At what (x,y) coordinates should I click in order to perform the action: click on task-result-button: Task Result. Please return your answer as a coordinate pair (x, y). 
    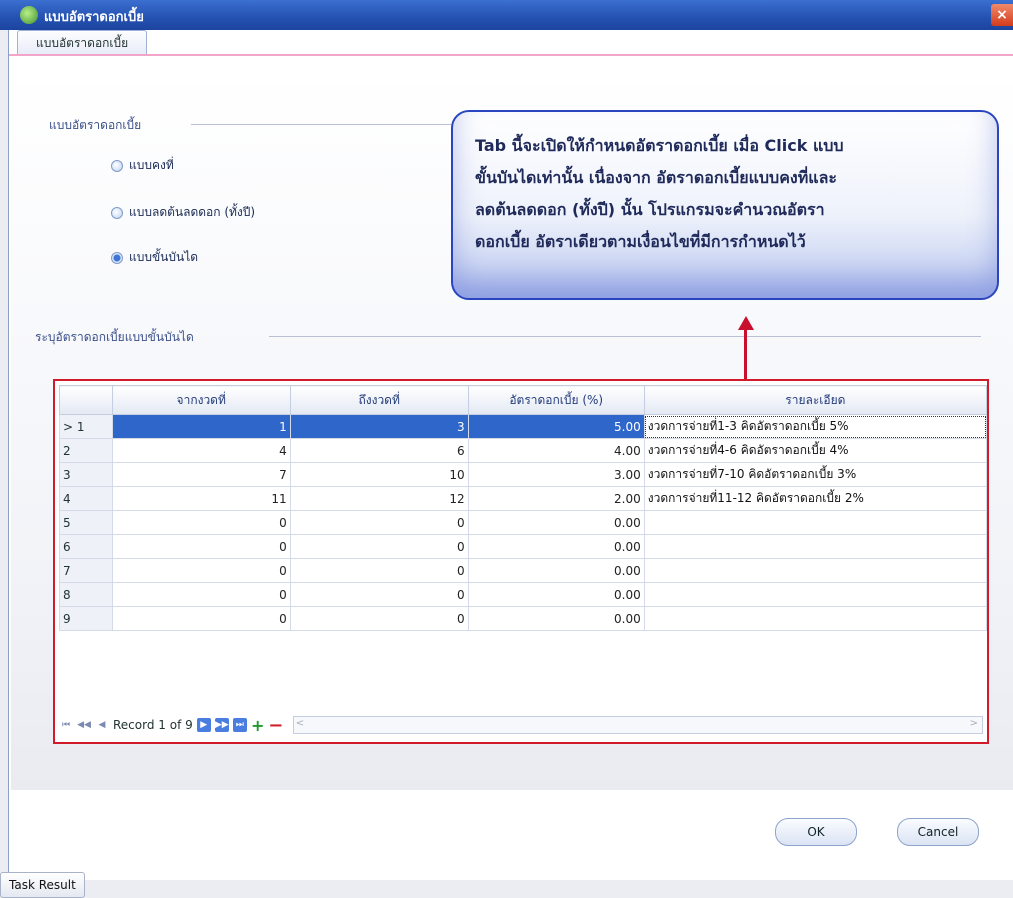
    Looking at the image, I should click on (42, 885).